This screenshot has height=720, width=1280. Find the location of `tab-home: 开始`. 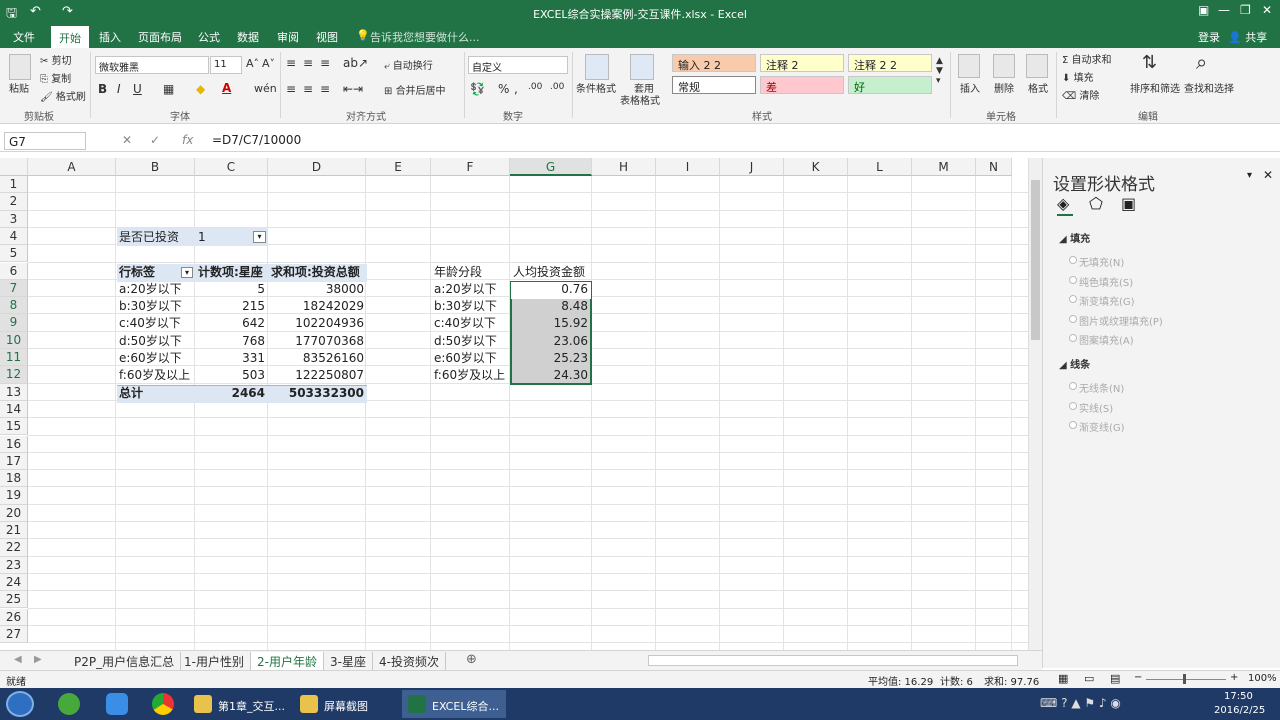

tab-home: 开始 is located at coordinates (70, 37).